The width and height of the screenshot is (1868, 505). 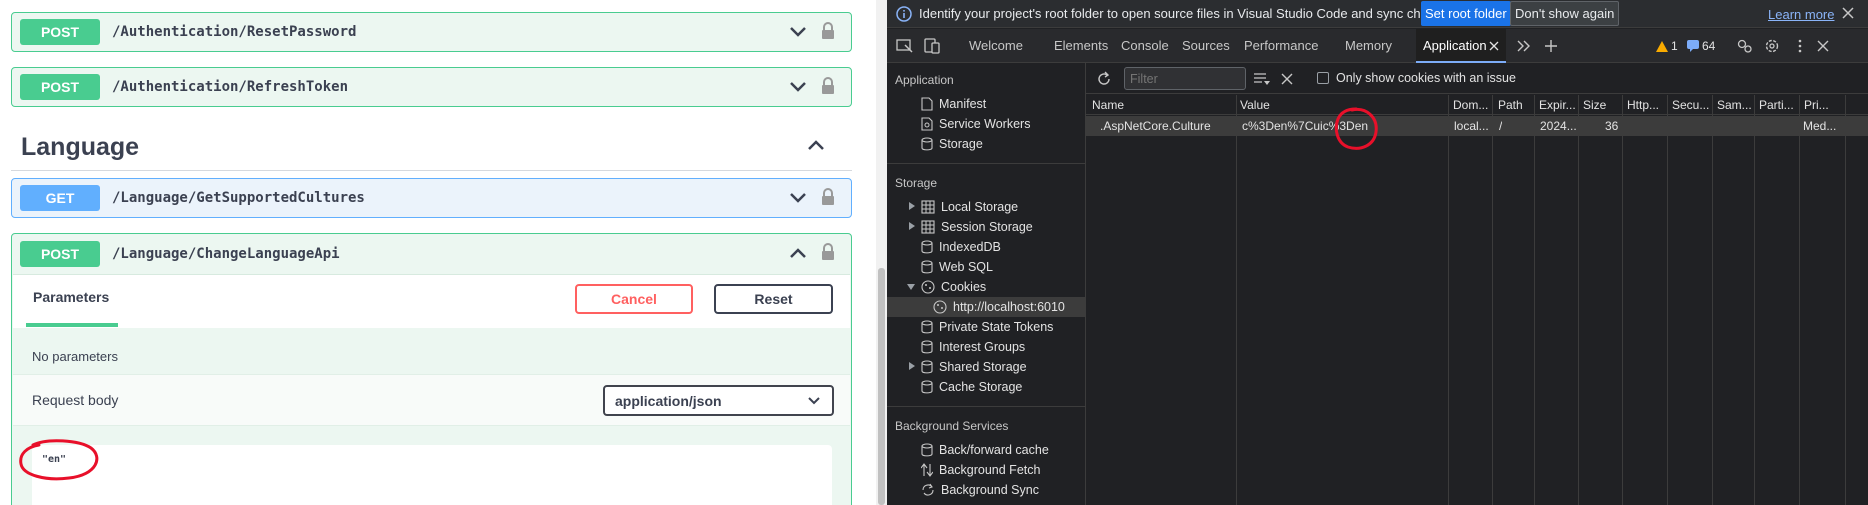 I want to click on plus-icon, so click(x=1551, y=46).